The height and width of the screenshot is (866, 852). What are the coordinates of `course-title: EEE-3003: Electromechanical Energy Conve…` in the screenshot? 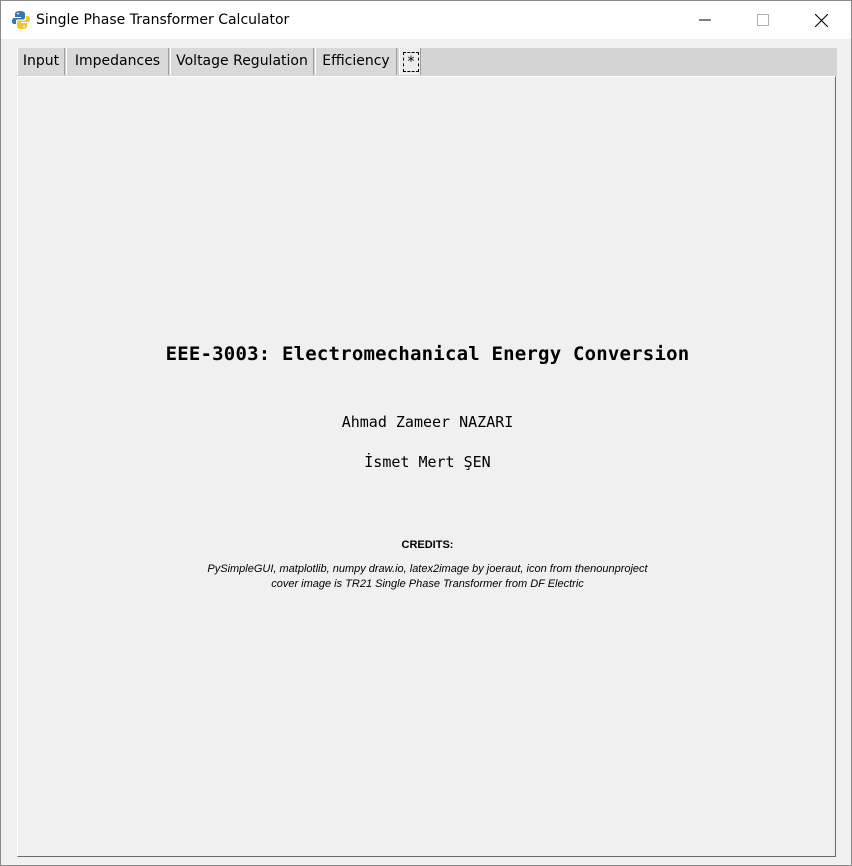 It's located at (427, 354).